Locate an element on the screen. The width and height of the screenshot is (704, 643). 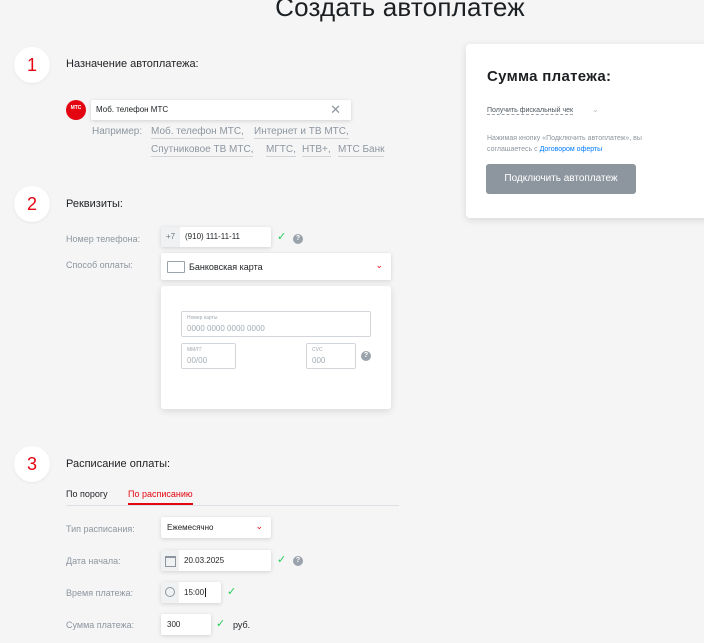
card-expiry-field: ММ/ГГ 00/00 is located at coordinates (208, 356).